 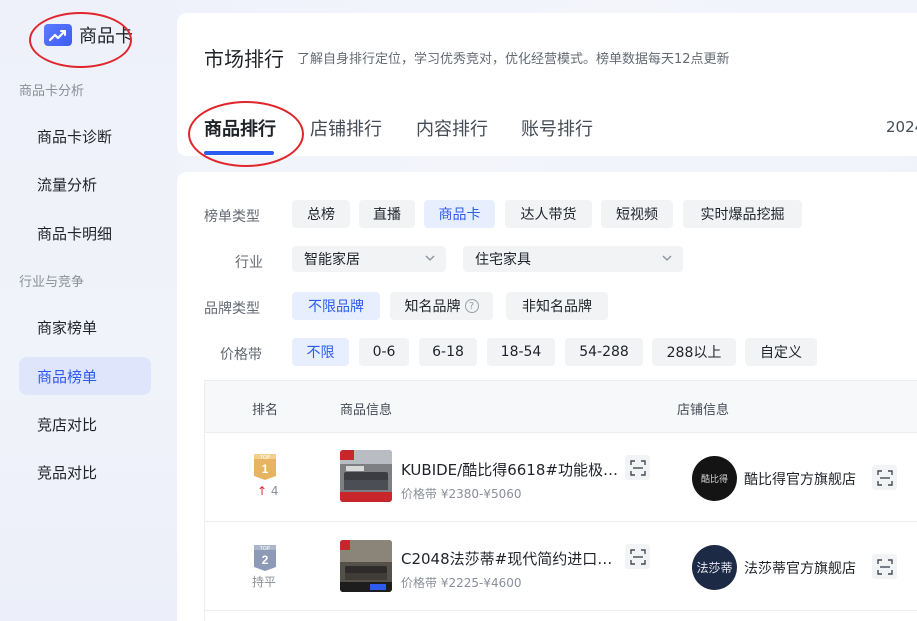 I want to click on chip-list-total: 总榜, so click(x=321, y=214).